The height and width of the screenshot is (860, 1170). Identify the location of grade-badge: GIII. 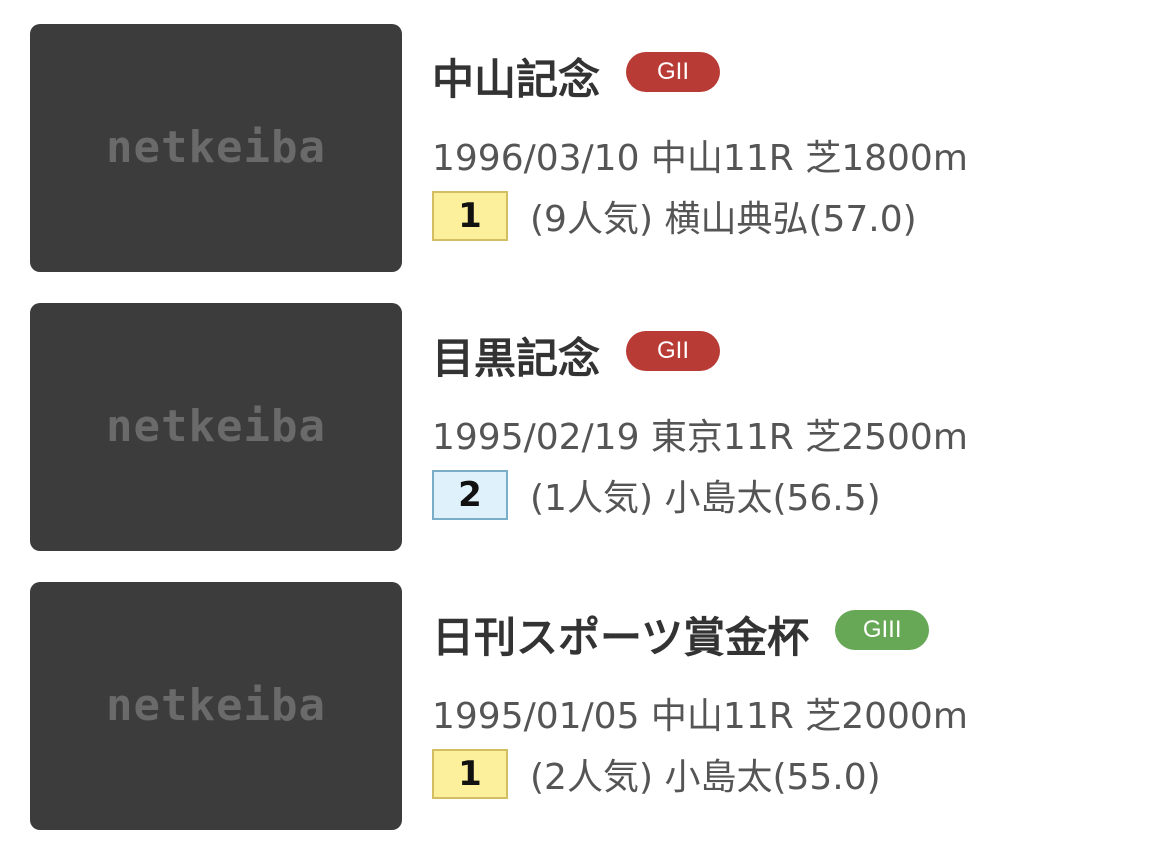
(882, 630).